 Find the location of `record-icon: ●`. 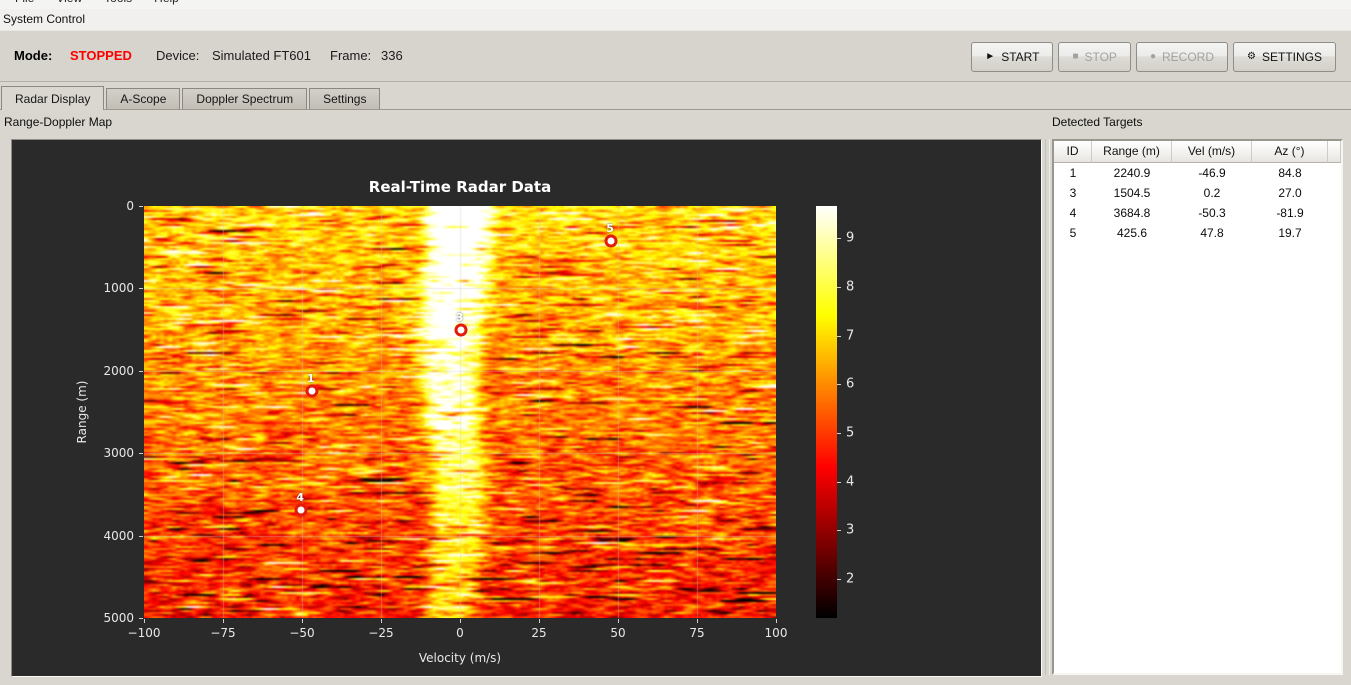

record-icon: ● is located at coordinates (1152, 56).